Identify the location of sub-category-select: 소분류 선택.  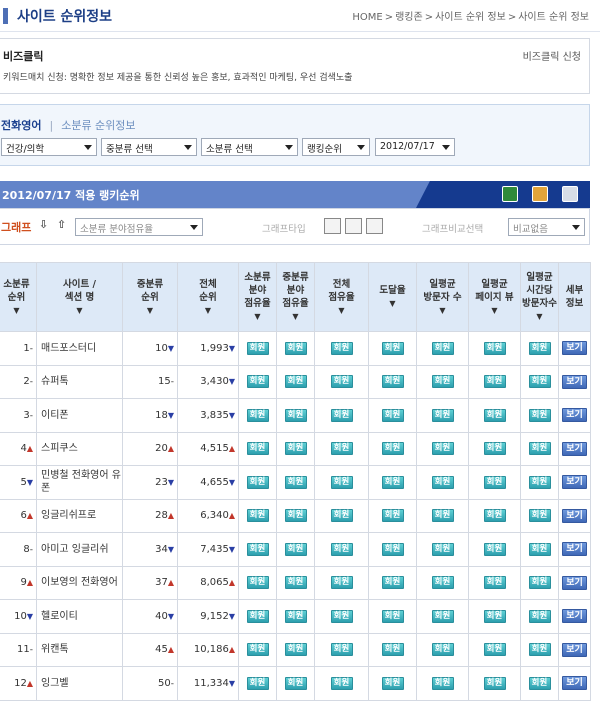
(249, 147).